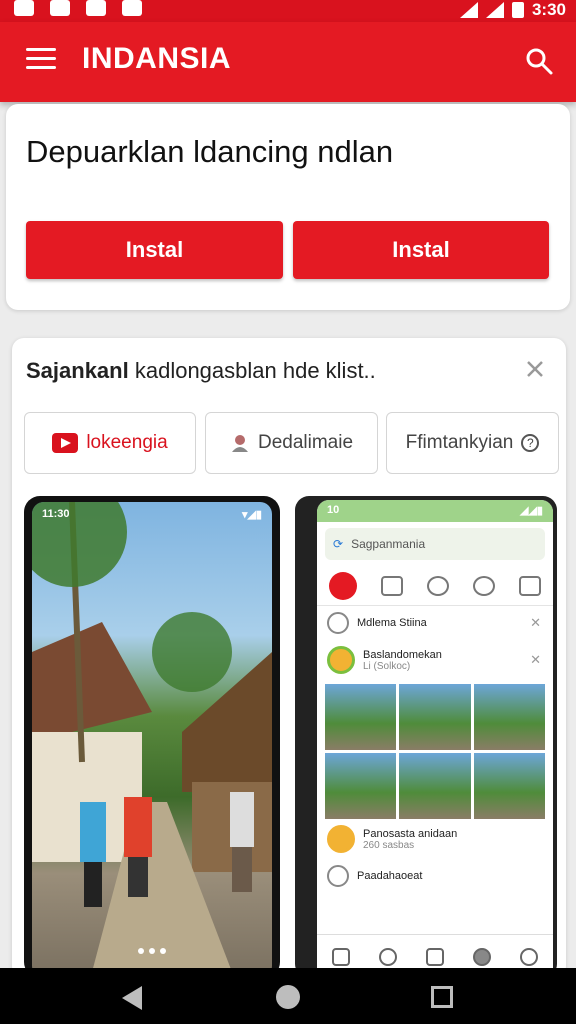 The height and width of the screenshot is (1024, 576). I want to click on preview-search-bar: ⟳ Sagpanmania, so click(435, 544).